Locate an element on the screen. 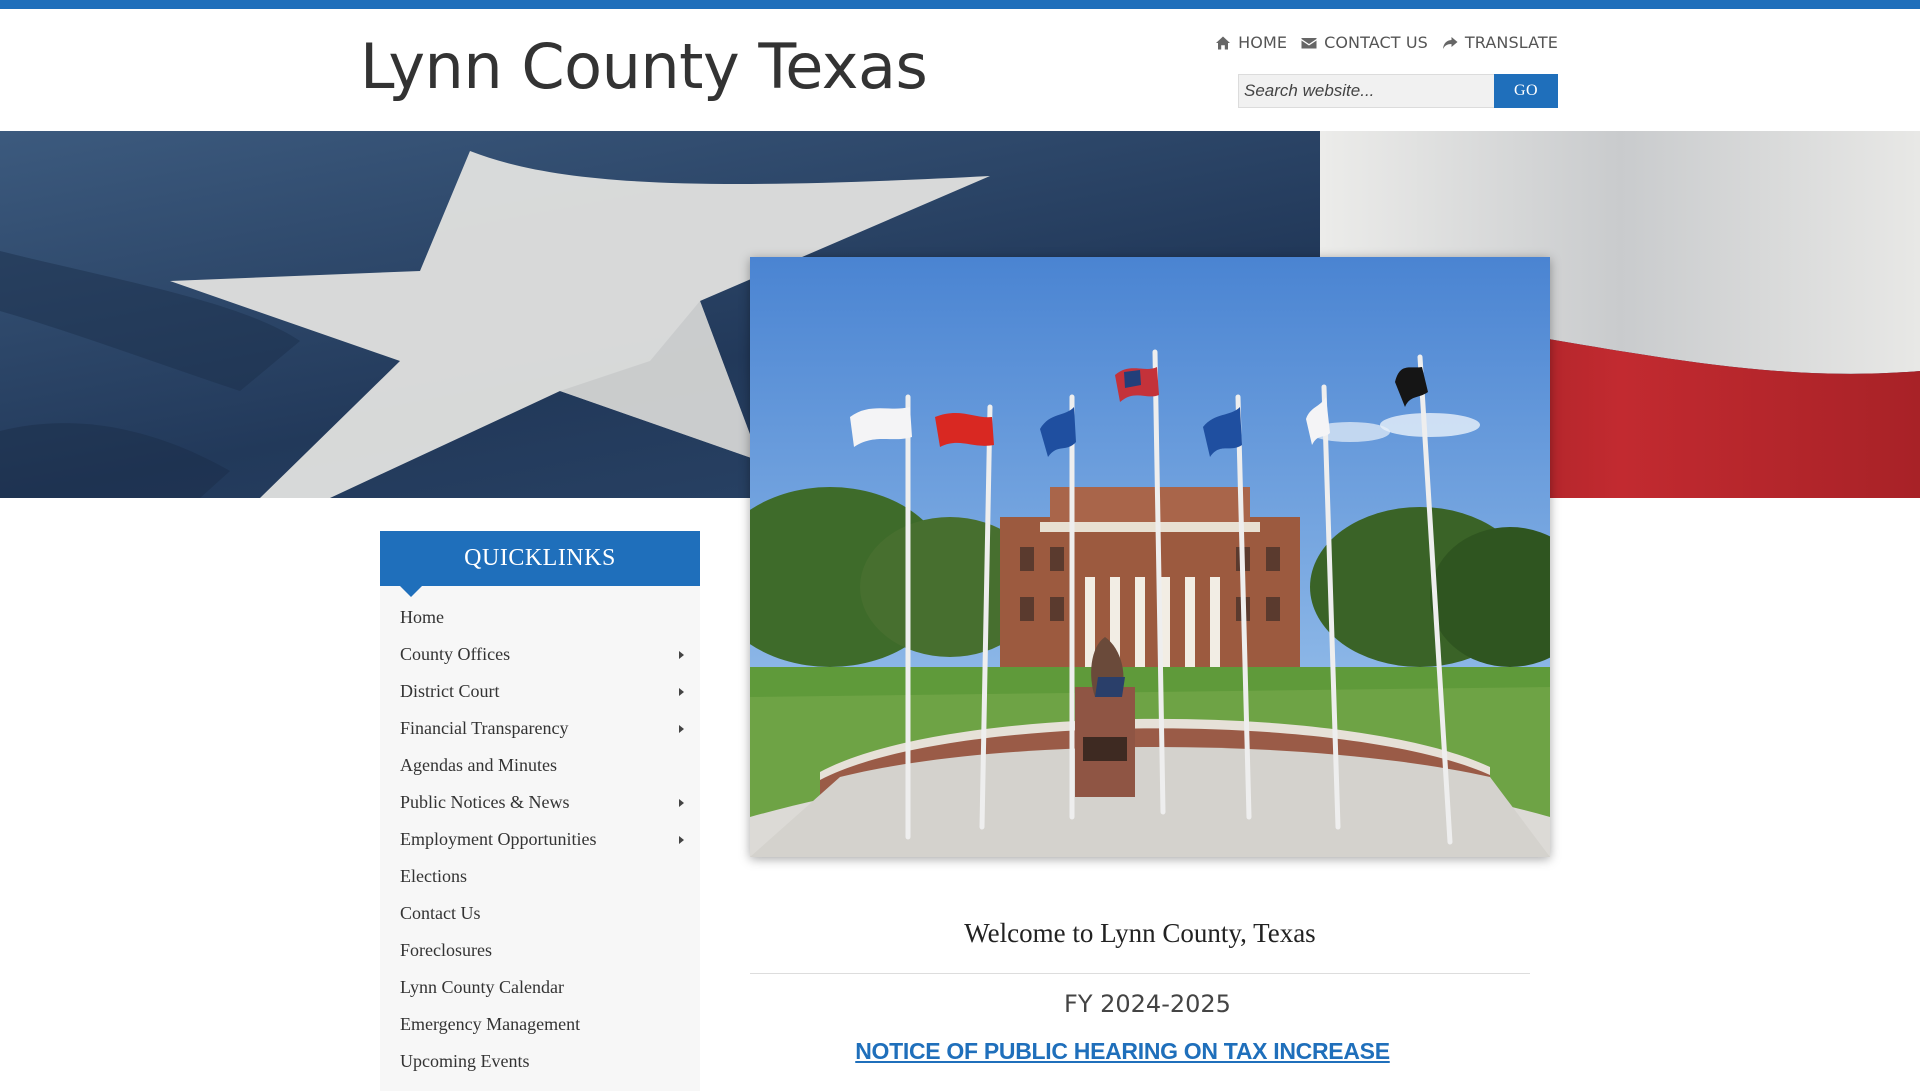 The width and height of the screenshot is (1920, 1091). quicklink-label: Emergency Management is located at coordinates (490, 1024).